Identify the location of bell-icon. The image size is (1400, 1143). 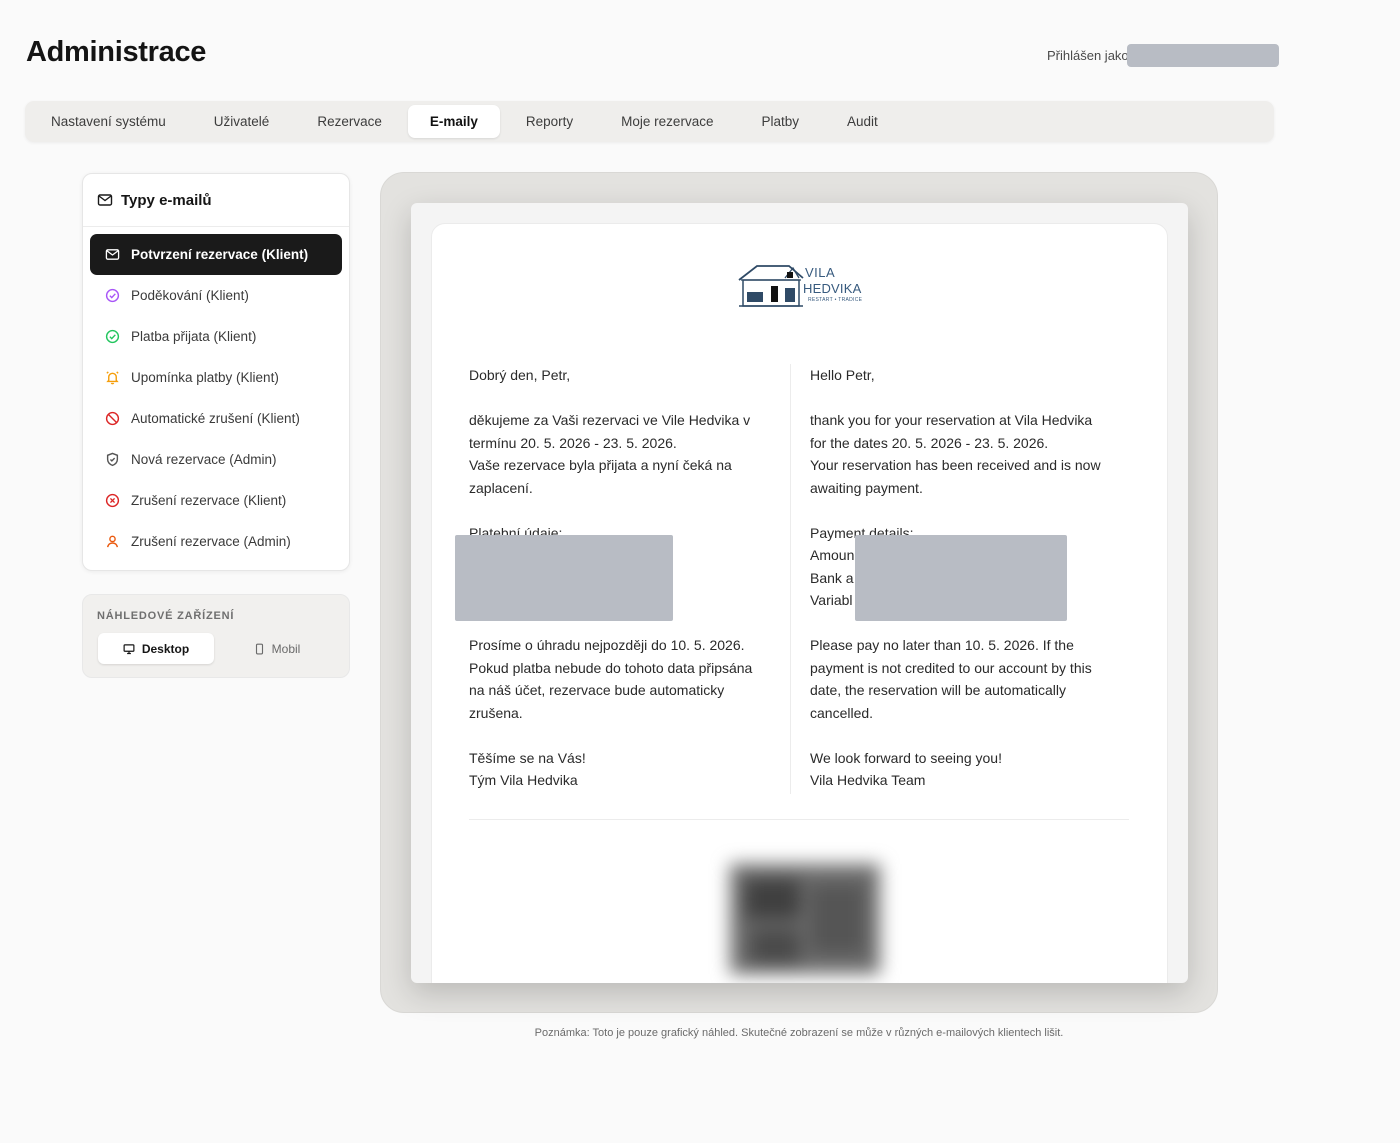
(112, 378).